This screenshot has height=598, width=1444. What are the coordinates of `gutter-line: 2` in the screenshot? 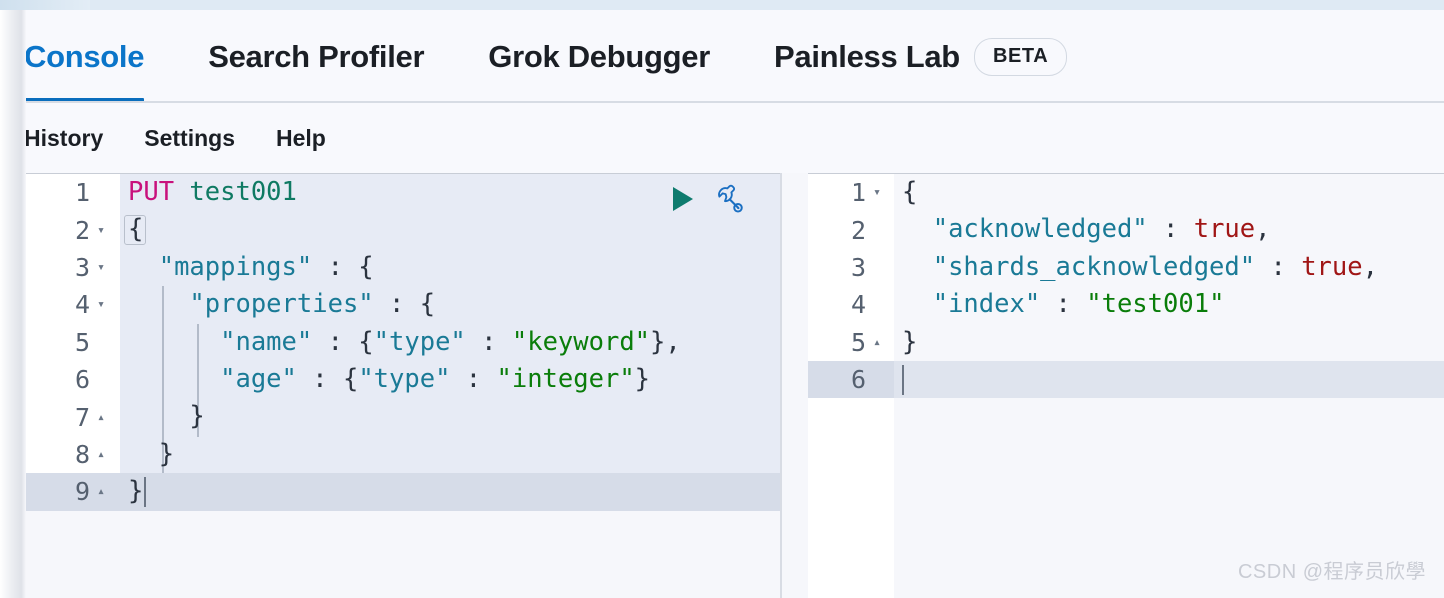 It's located at (851, 229).